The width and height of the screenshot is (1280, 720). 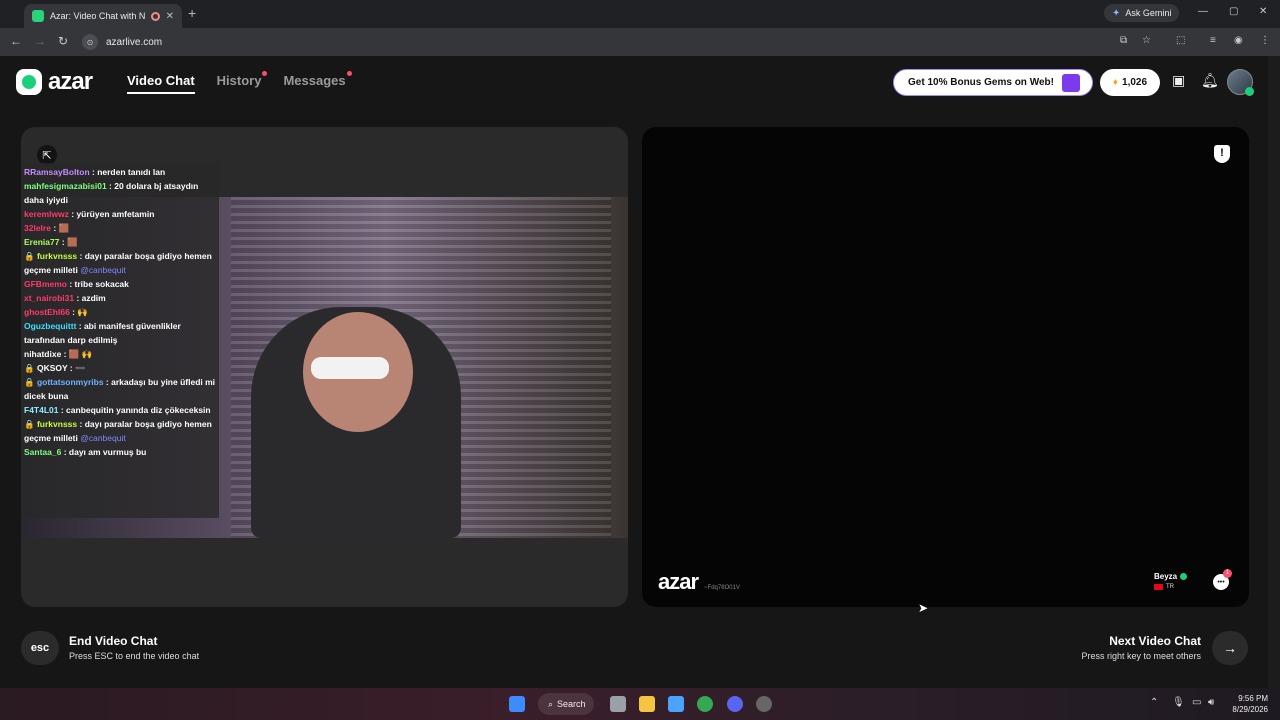 What do you see at coordinates (735, 704) in the screenshot?
I see `discord-icon` at bounding box center [735, 704].